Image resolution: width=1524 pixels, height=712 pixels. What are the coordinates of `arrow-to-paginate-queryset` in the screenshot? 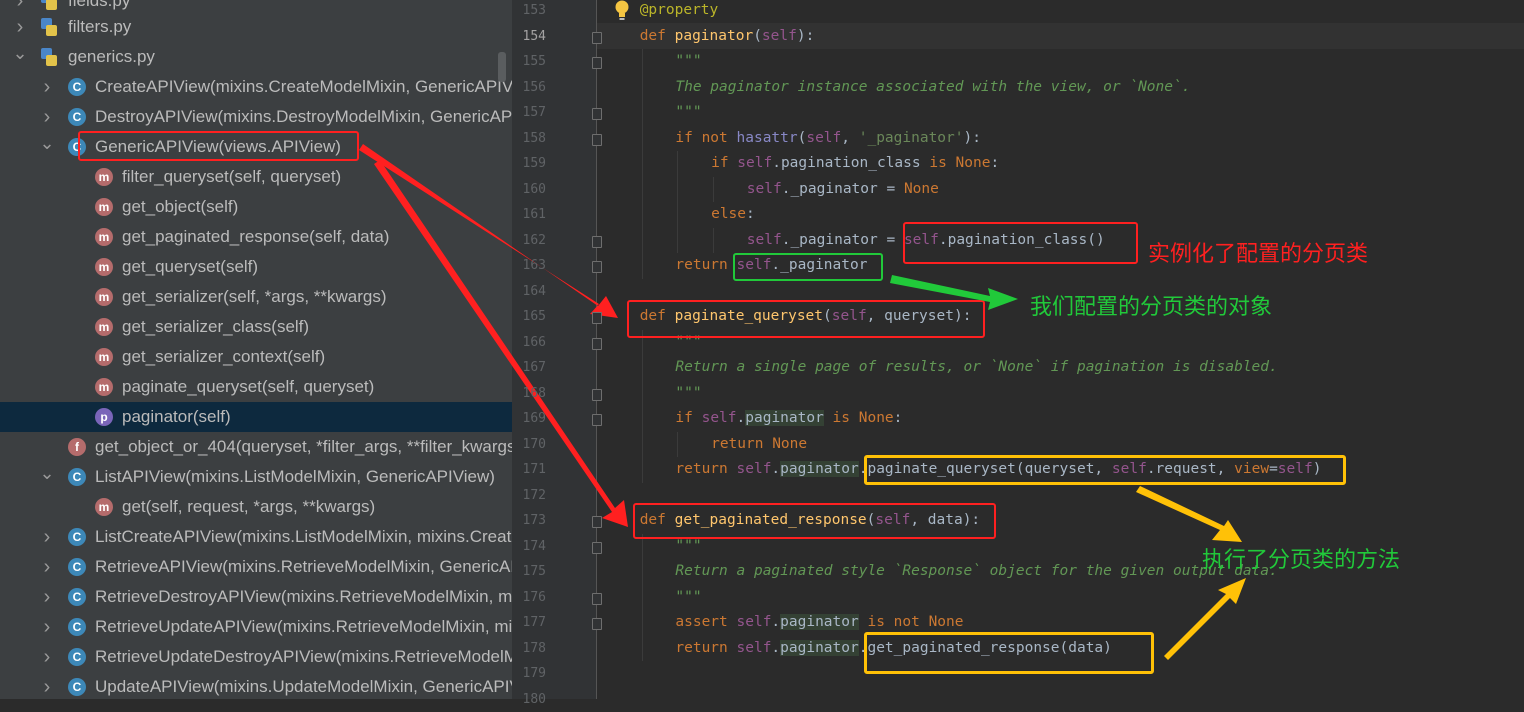 It's located at (488, 231).